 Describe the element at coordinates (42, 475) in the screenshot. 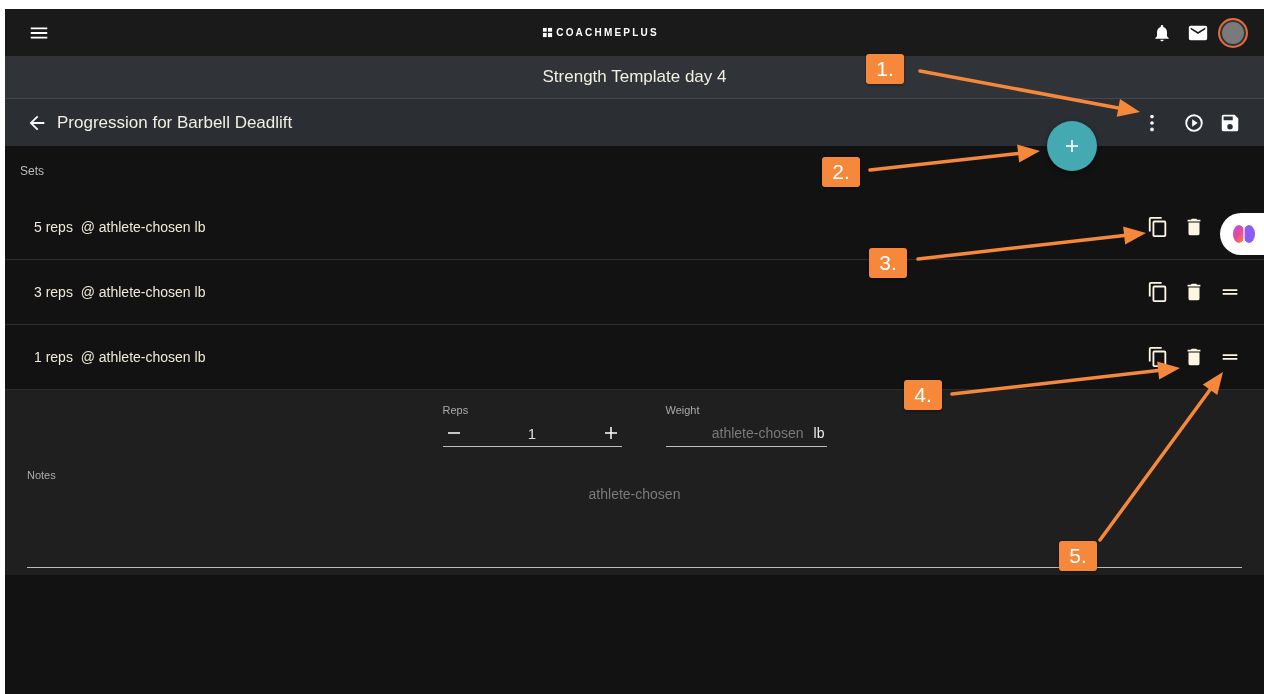

I see `field-label: Notes` at that location.